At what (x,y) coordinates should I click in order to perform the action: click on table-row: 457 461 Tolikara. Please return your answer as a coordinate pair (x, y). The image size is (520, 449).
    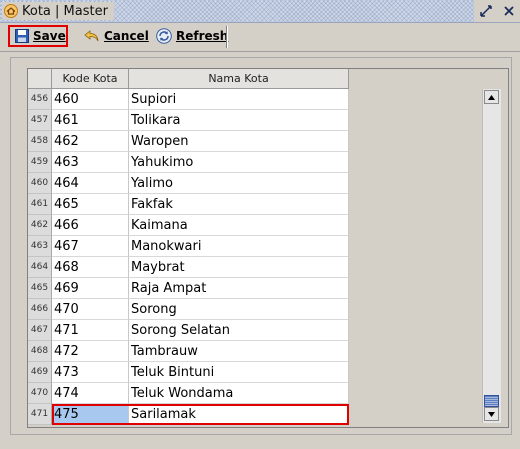
    Looking at the image, I should click on (188, 120).